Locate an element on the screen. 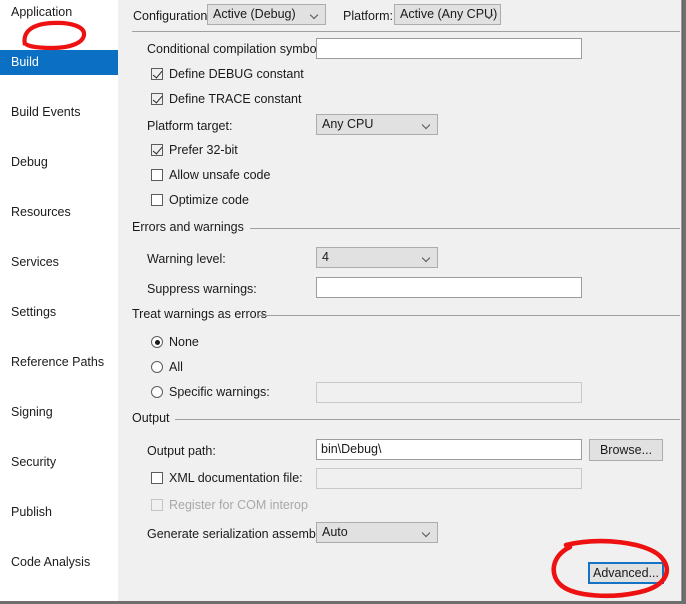  register-com-interop-label: Register for COM interop is located at coordinates (238, 505).